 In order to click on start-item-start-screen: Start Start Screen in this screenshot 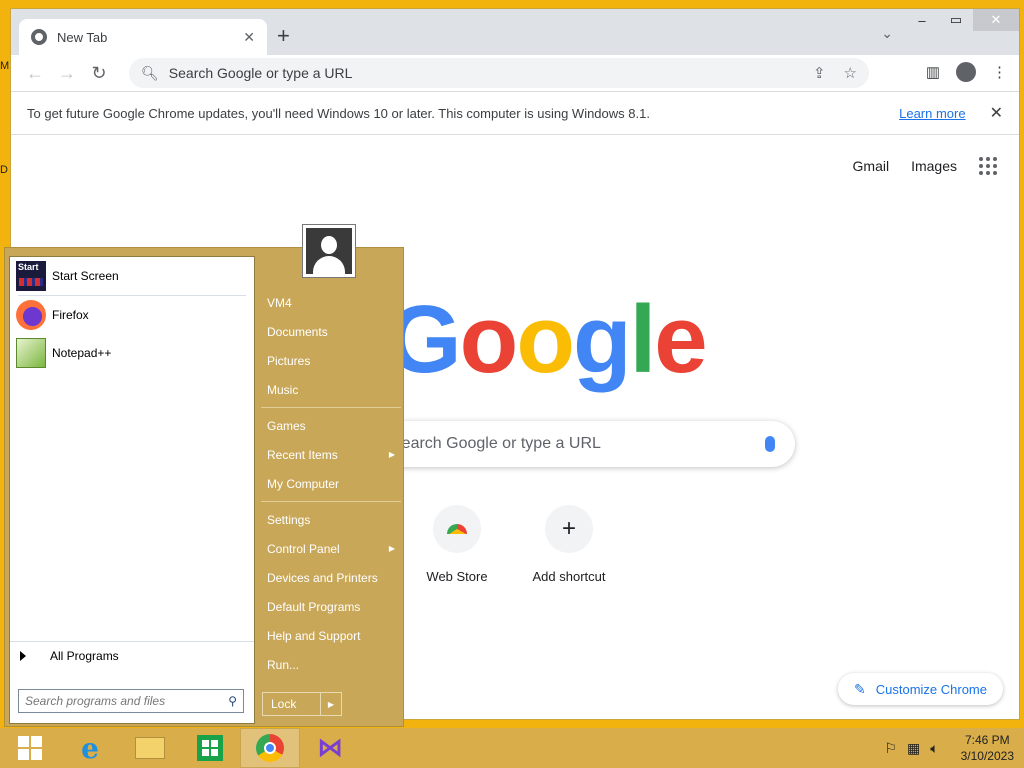, I will do `click(132, 276)`.